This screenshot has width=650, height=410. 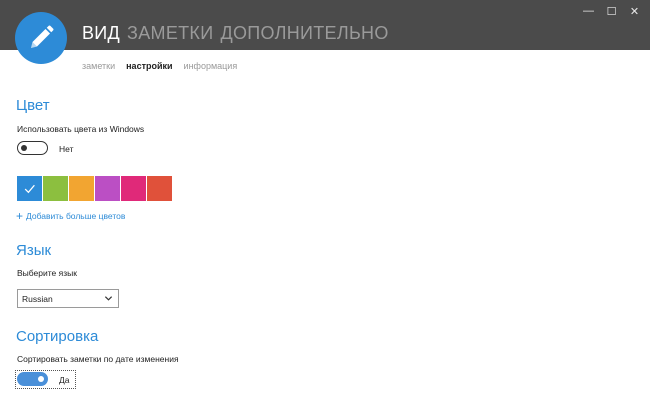 I want to click on swatch-green, so click(x=55, y=188).